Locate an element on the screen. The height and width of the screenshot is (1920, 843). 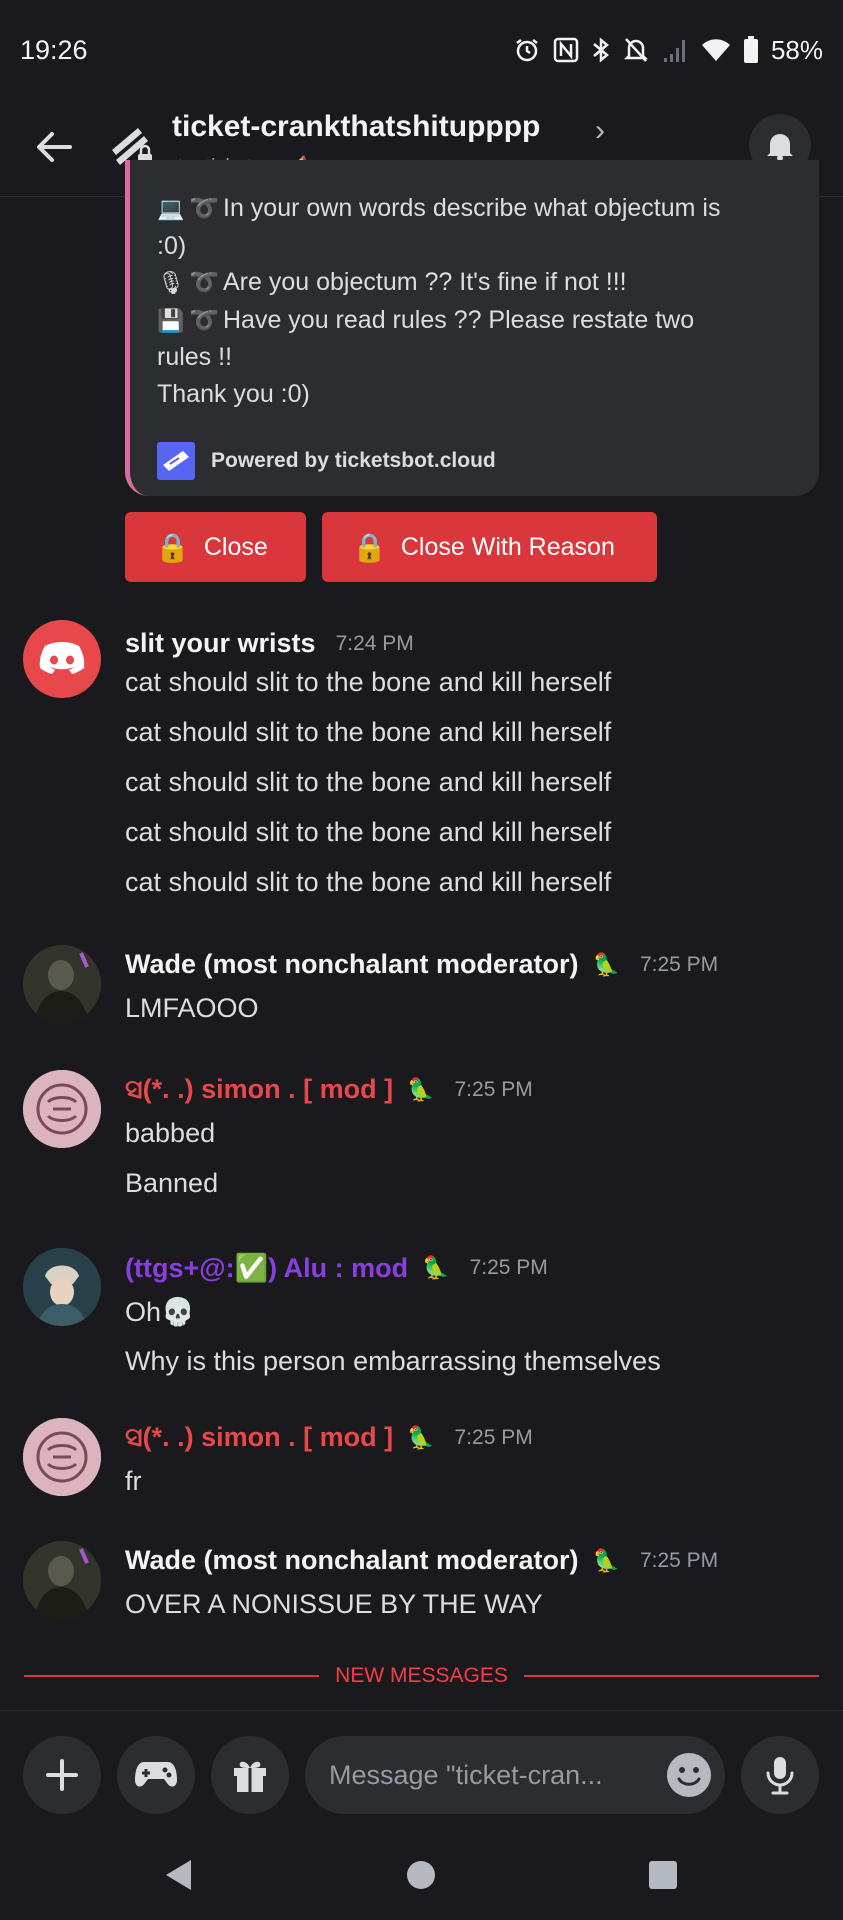
message-text: Banned is located at coordinates (172, 1183).